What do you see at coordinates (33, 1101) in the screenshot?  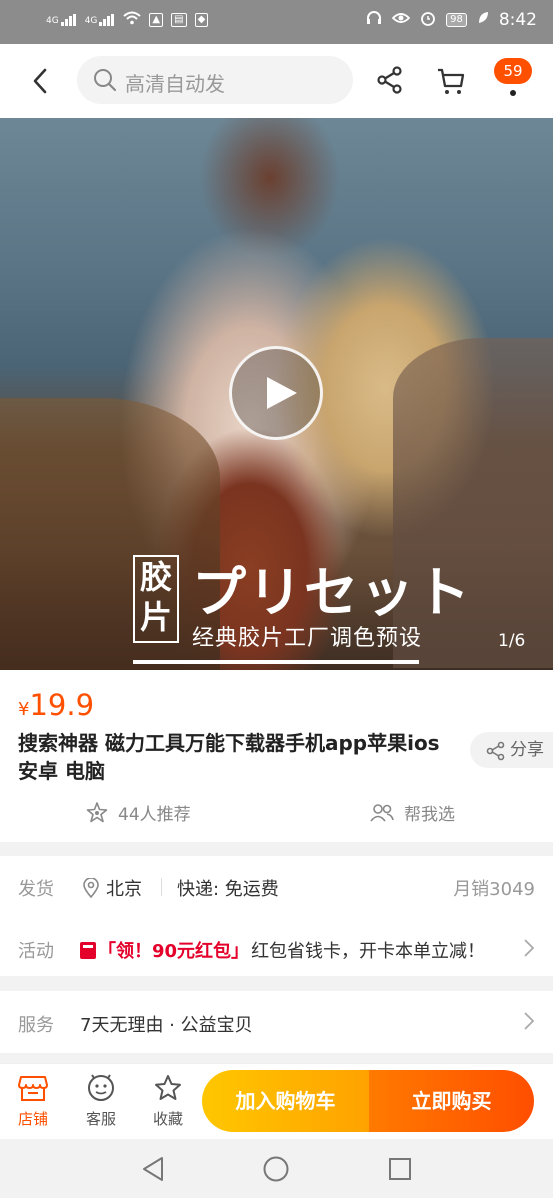 I see `store-button: 店铺` at bounding box center [33, 1101].